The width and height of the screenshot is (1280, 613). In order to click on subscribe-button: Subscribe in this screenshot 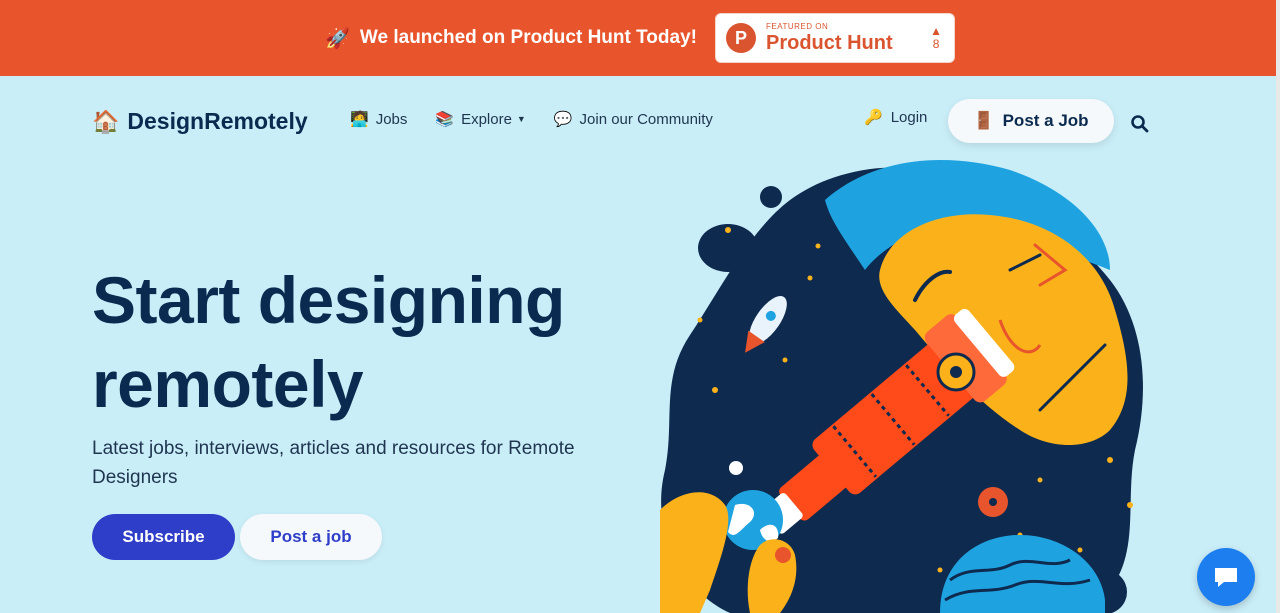, I will do `click(163, 537)`.